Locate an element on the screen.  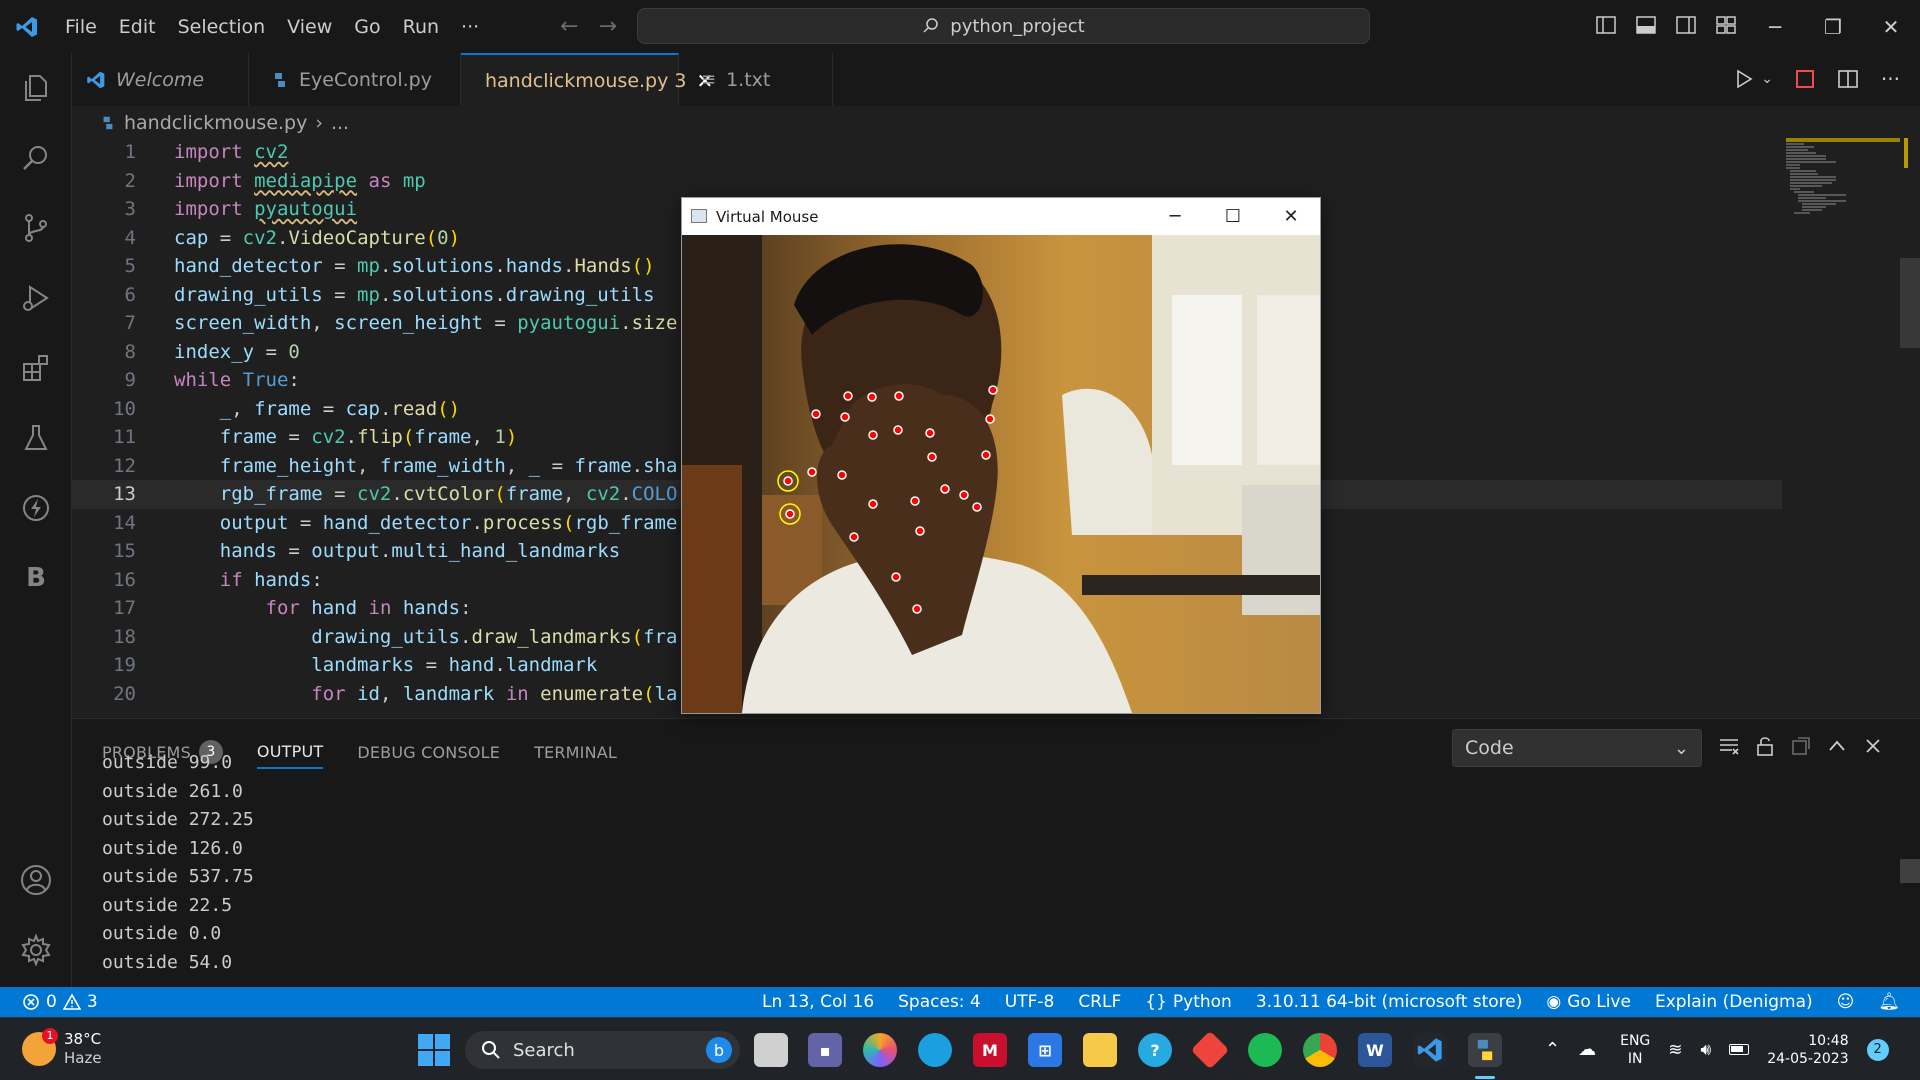
menu-selection: Selection is located at coordinates (222, 27).